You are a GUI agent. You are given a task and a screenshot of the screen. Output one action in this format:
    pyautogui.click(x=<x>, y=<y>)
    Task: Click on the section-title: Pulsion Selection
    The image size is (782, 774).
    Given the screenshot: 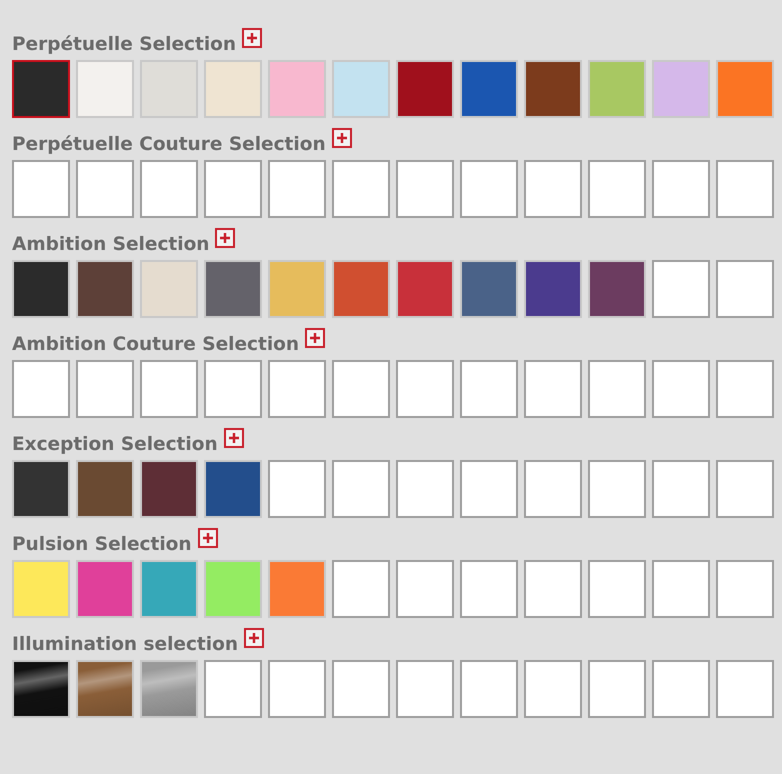 What is the action you would take?
    pyautogui.click(x=102, y=545)
    